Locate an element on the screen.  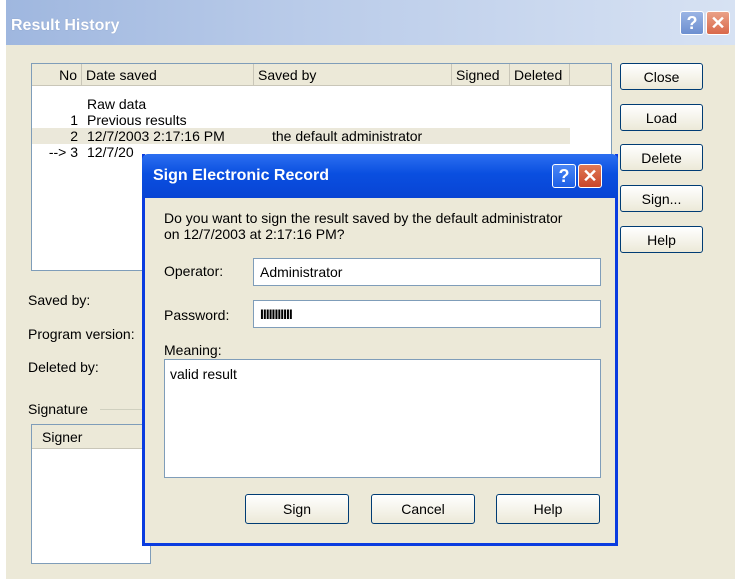
delete-button: Delete is located at coordinates (661, 157).